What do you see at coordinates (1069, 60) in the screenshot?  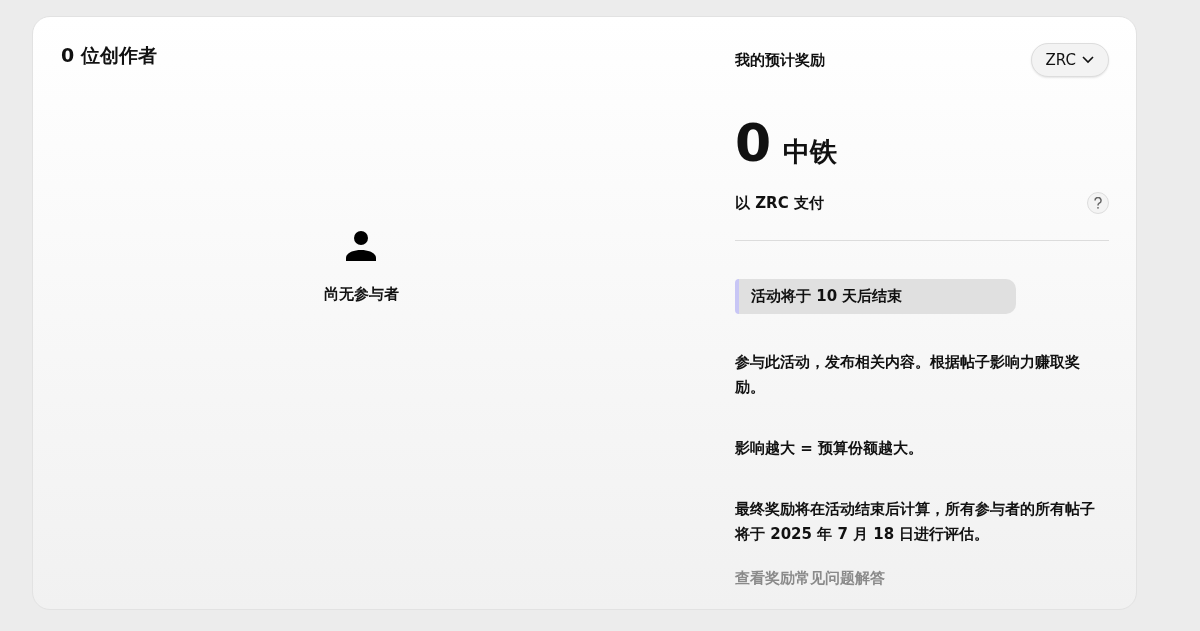 I see `currency-dropdown: ZRC` at bounding box center [1069, 60].